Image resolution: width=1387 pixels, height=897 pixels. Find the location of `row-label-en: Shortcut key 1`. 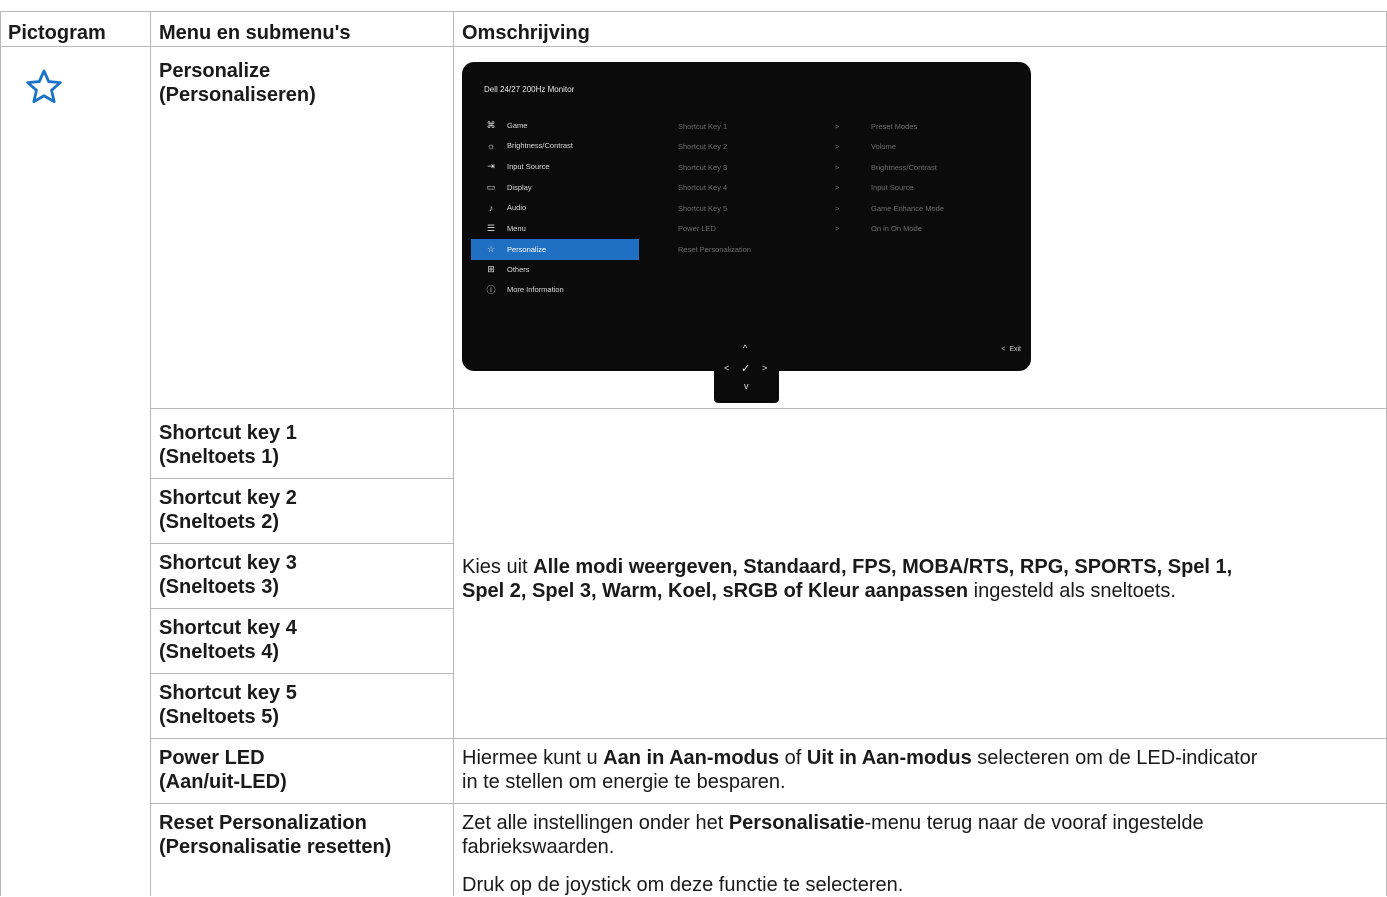

row-label-en: Shortcut key 1 is located at coordinates (228, 433).